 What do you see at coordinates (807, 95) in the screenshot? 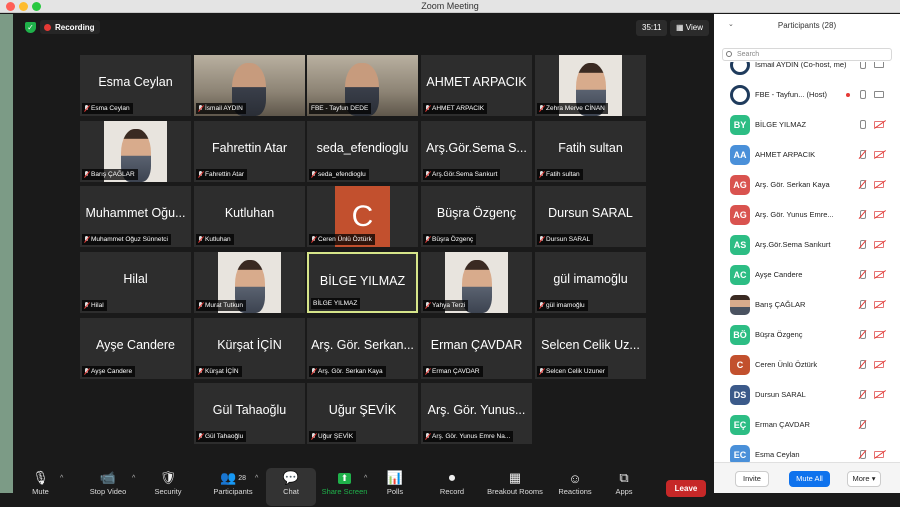
I see `participant-row: FBE - Tayfun... (Host)` at bounding box center [807, 95].